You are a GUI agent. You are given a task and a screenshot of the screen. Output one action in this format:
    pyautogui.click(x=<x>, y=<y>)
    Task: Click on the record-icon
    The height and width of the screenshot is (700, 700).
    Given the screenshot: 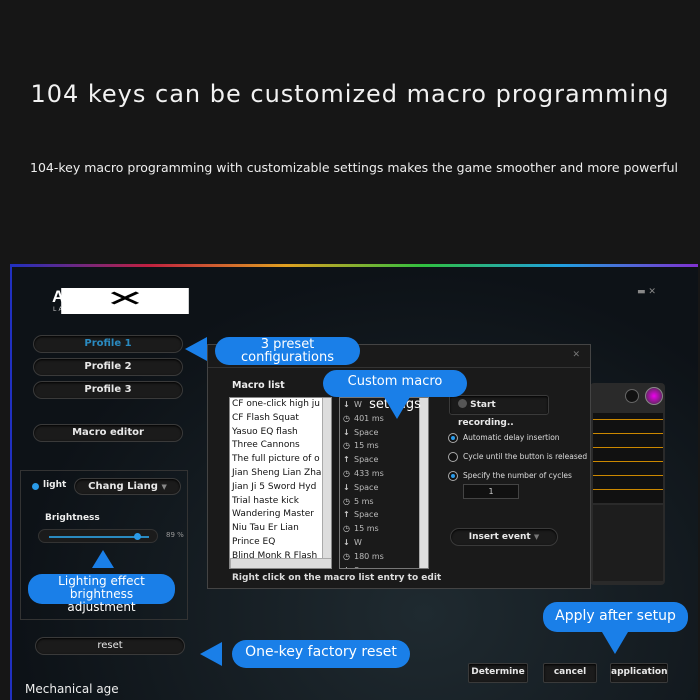 What is the action you would take?
    pyautogui.click(x=462, y=403)
    